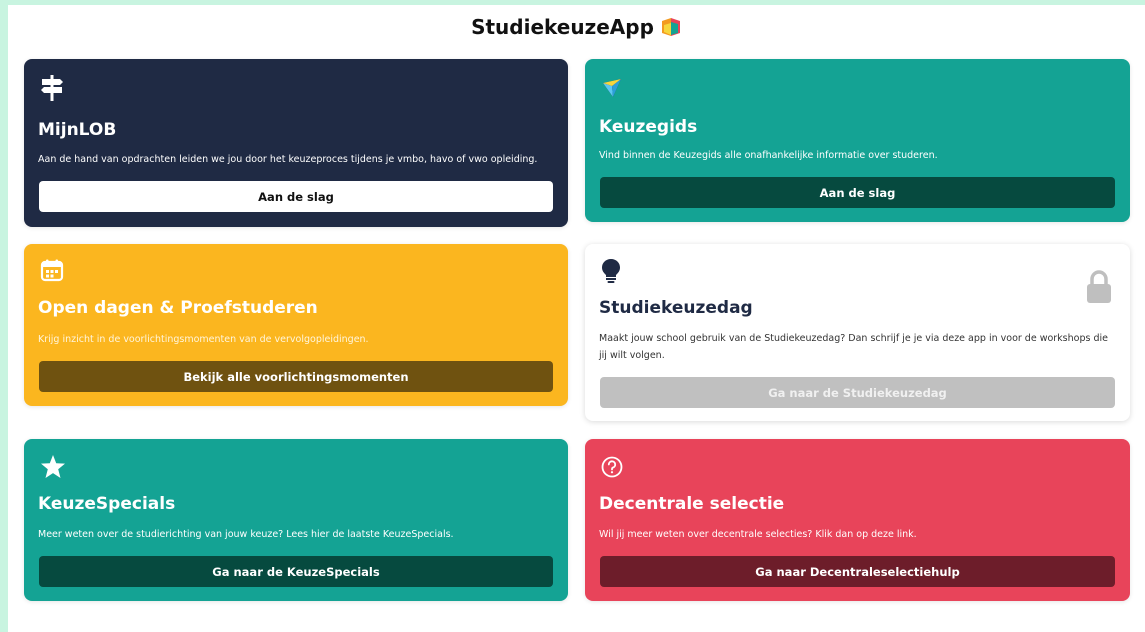 The image size is (1145, 632). Describe the element at coordinates (296, 376) in the screenshot. I see `open-dagen-button: Bekijk alle voorlichtingsmomenten` at that location.